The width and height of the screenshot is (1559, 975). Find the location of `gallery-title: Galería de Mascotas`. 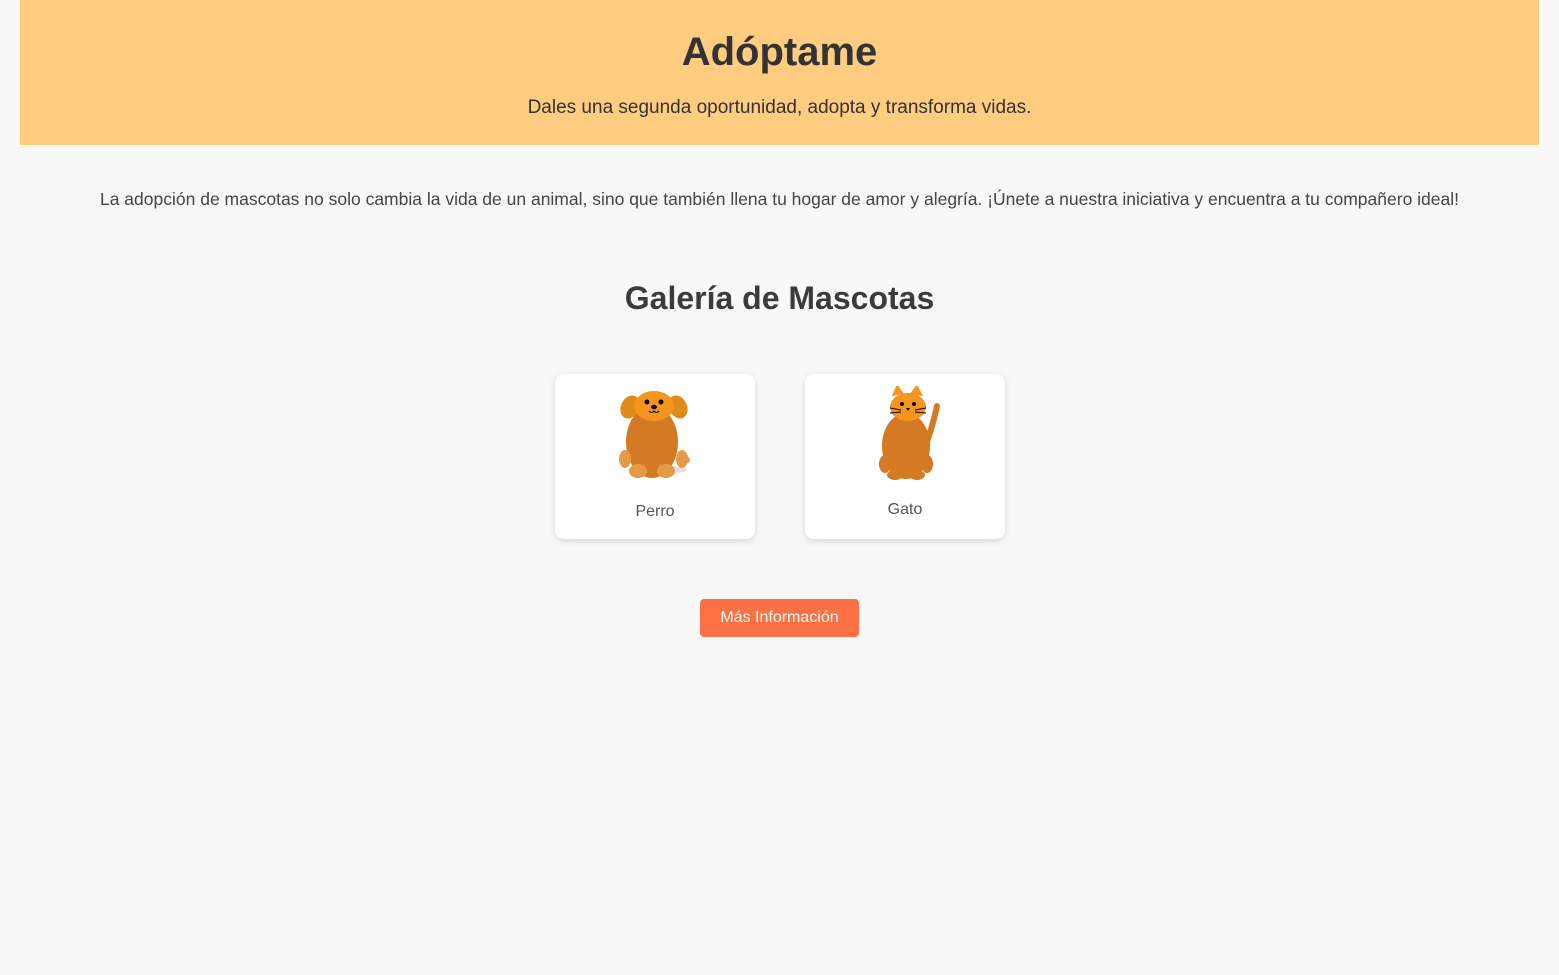

gallery-title: Galería de Mascotas is located at coordinates (779, 298).